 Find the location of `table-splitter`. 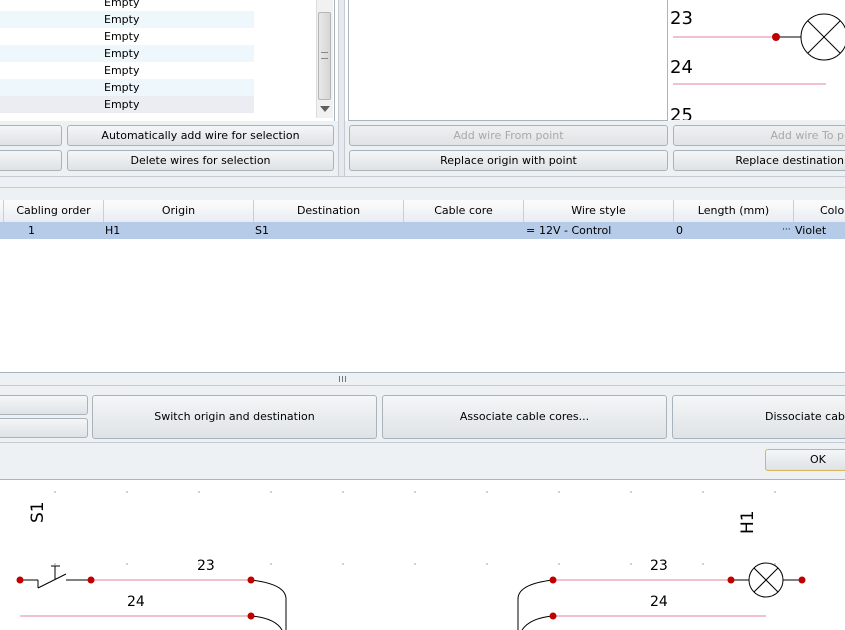

table-splitter is located at coordinates (422, 379).